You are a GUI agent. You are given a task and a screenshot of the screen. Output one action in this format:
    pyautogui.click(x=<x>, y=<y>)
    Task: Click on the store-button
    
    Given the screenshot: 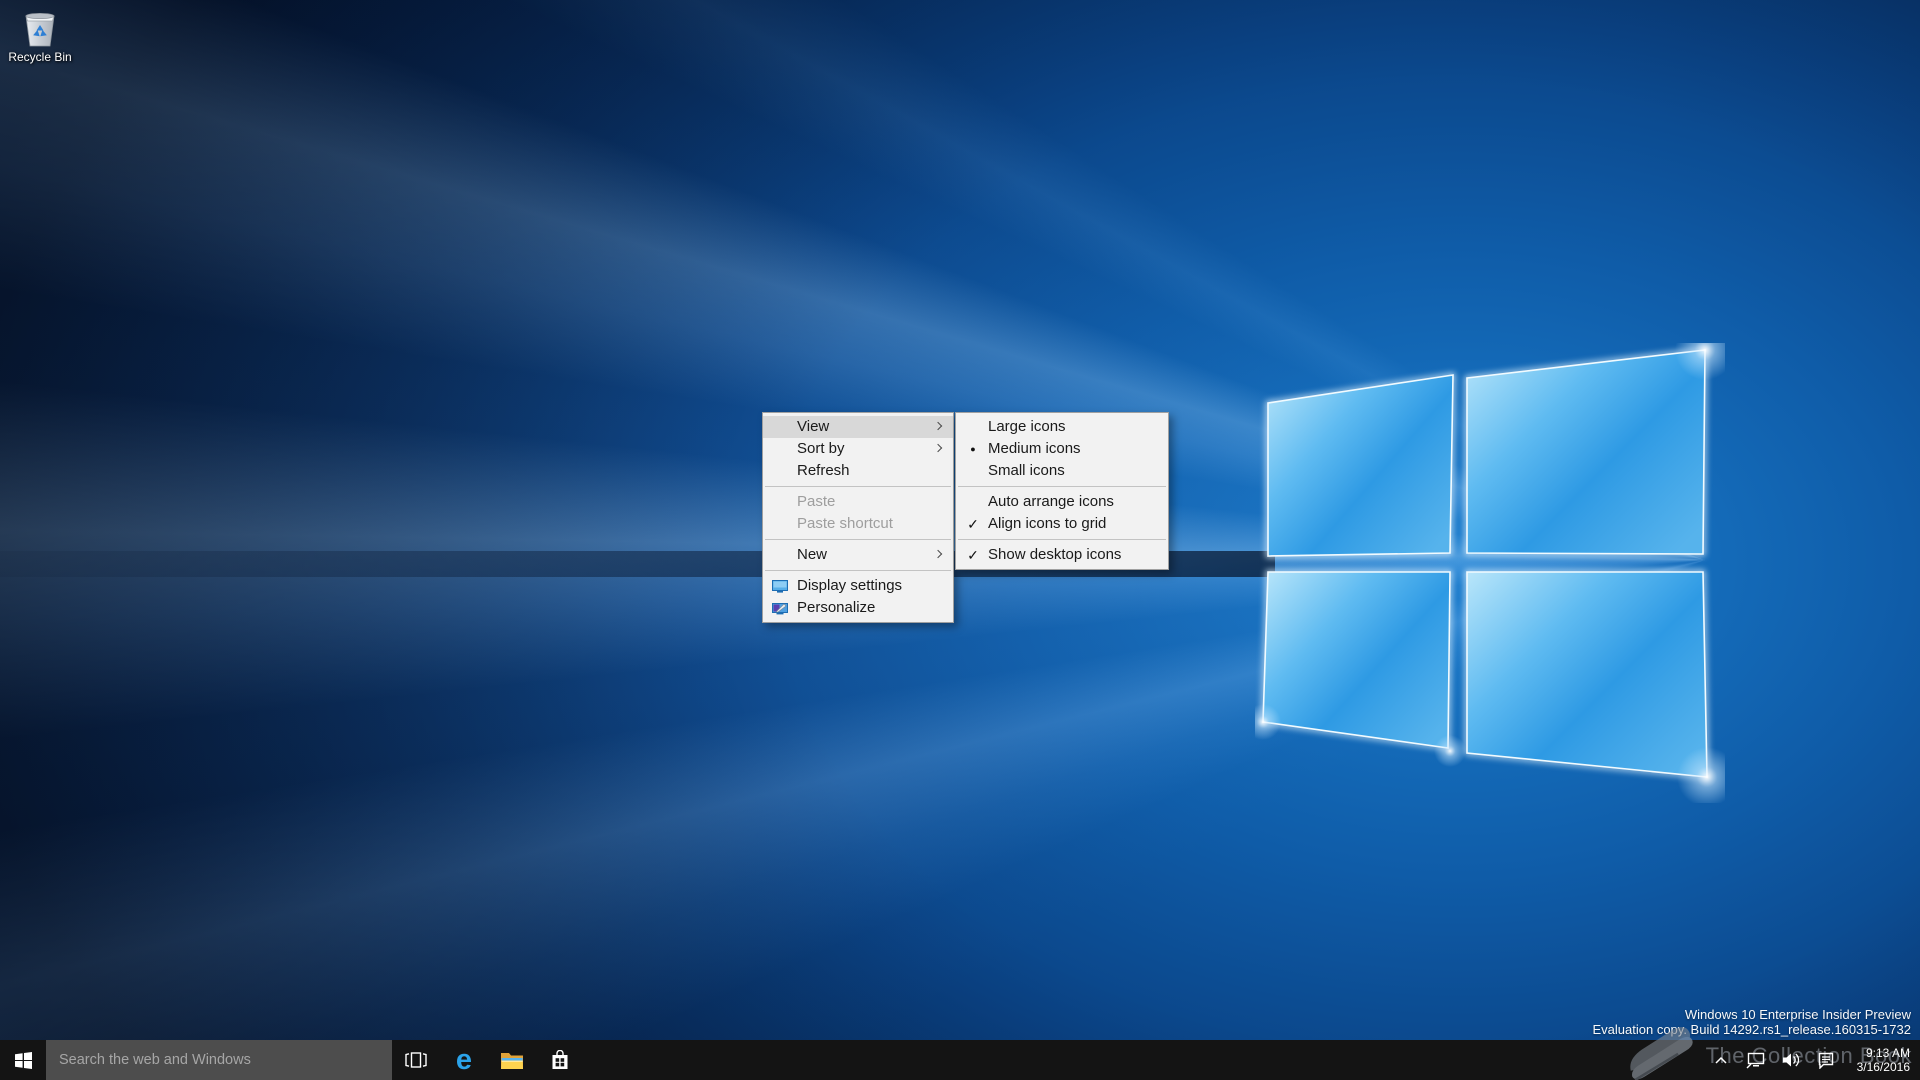 What is the action you would take?
    pyautogui.click(x=560, y=1060)
    